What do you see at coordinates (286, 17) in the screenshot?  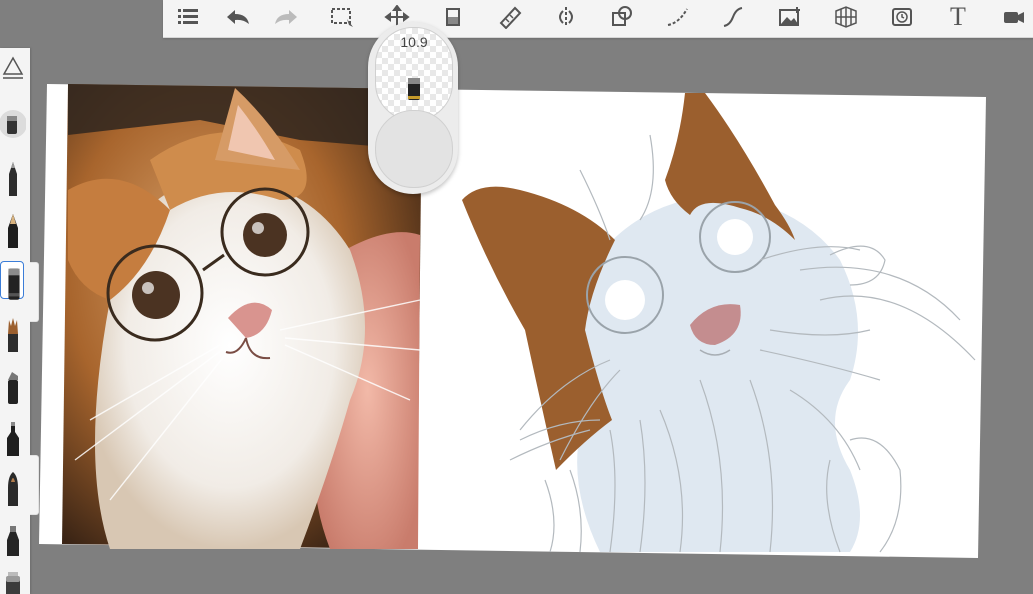 I see `redo-icon` at bounding box center [286, 17].